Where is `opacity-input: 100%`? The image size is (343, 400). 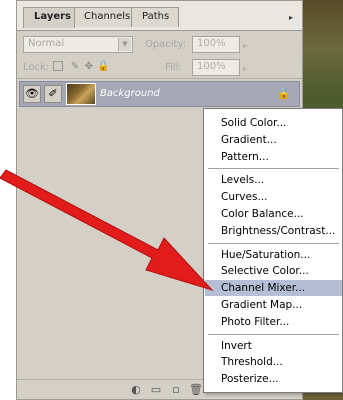 opacity-input: 100% is located at coordinates (216, 44).